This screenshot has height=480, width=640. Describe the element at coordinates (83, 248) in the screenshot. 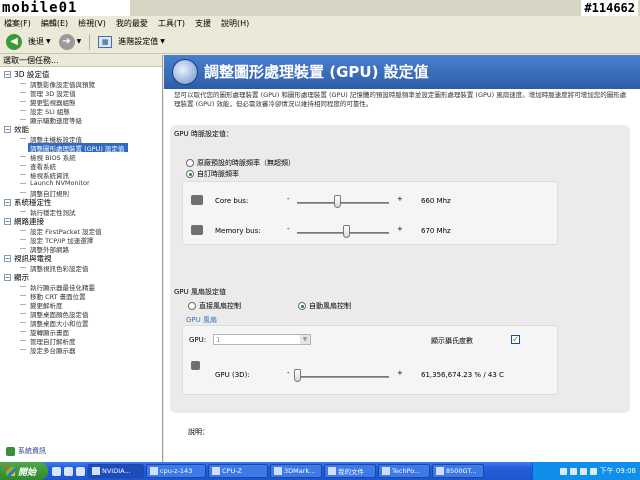

I see `tree-item: 調整外部網路` at that location.